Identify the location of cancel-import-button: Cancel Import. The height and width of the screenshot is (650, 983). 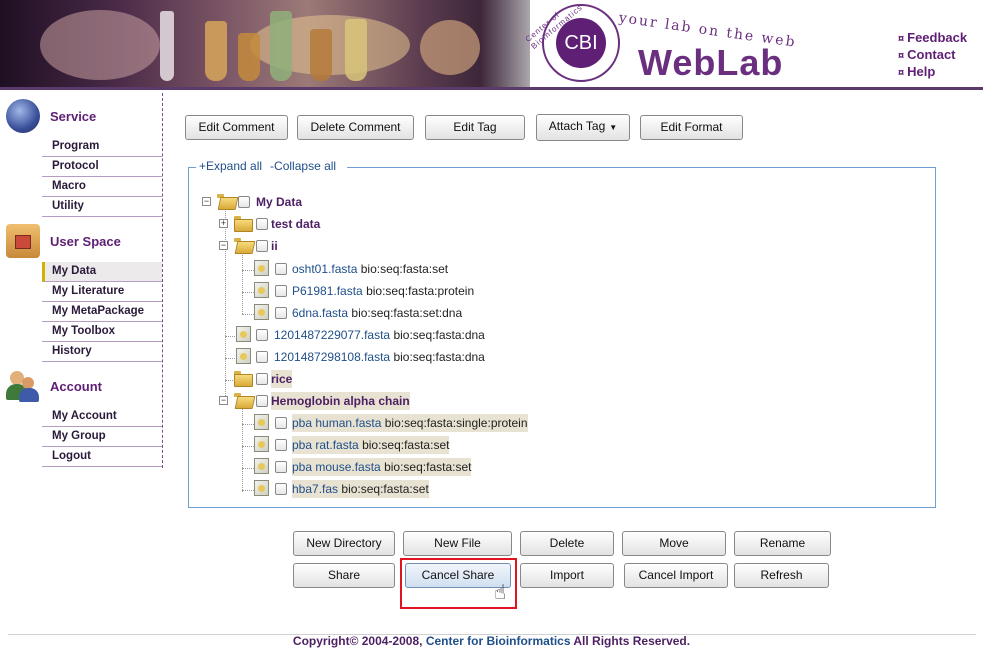
(676, 575).